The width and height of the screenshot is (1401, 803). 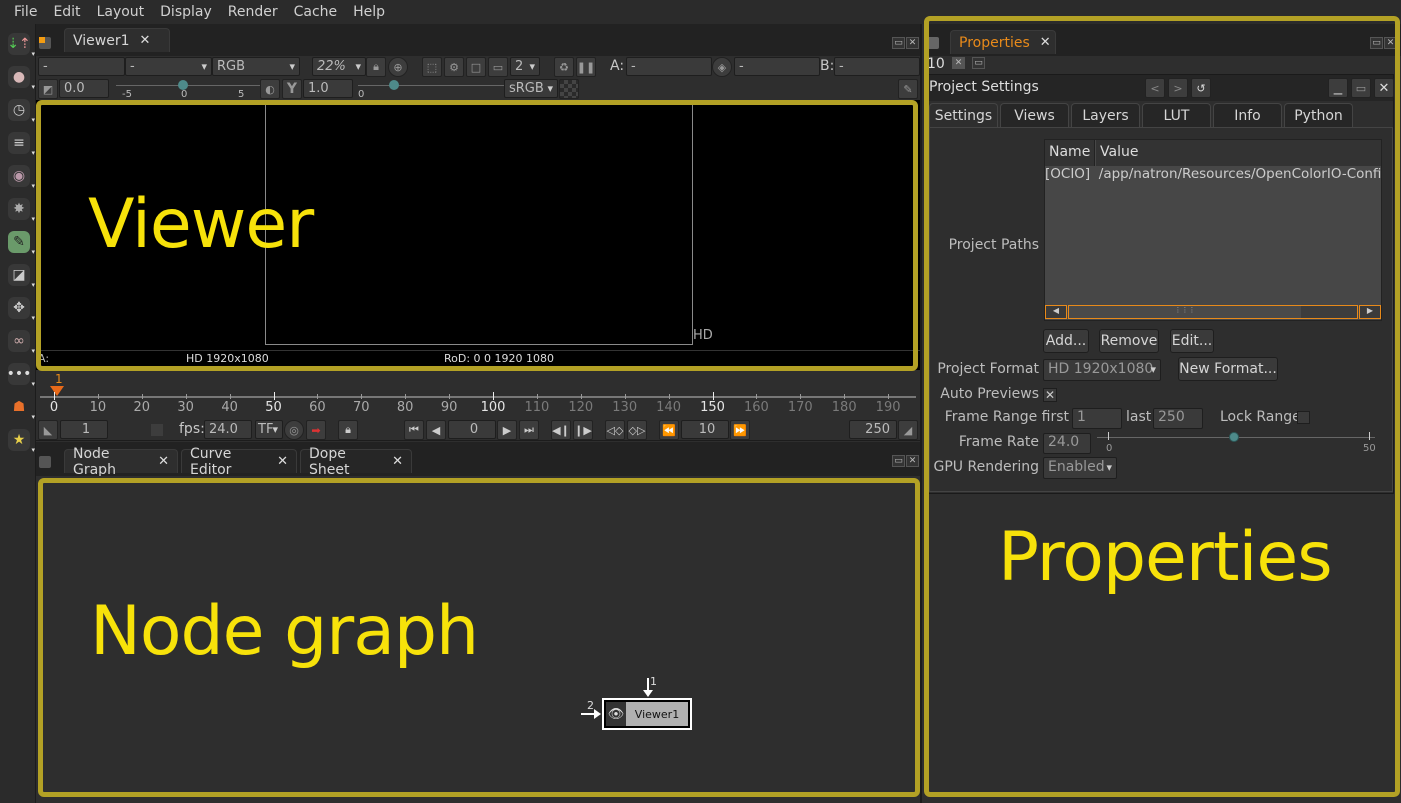 What do you see at coordinates (48, 430) in the screenshot?
I see `set-in-point-icon: ◣` at bounding box center [48, 430].